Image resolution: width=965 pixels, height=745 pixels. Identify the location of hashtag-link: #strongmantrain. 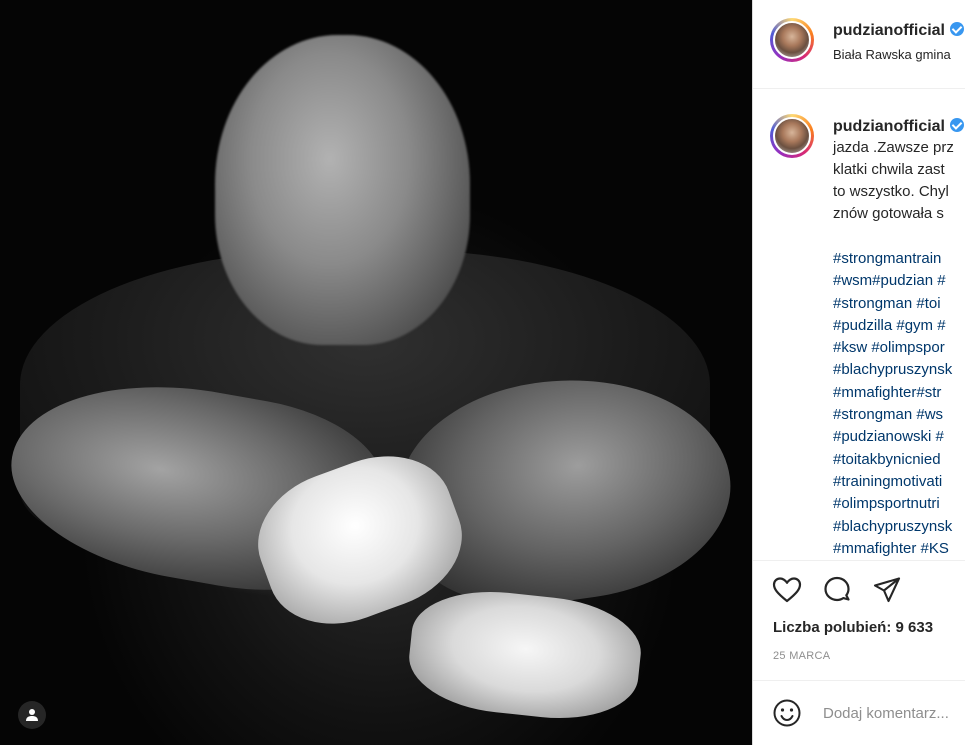
(892, 259).